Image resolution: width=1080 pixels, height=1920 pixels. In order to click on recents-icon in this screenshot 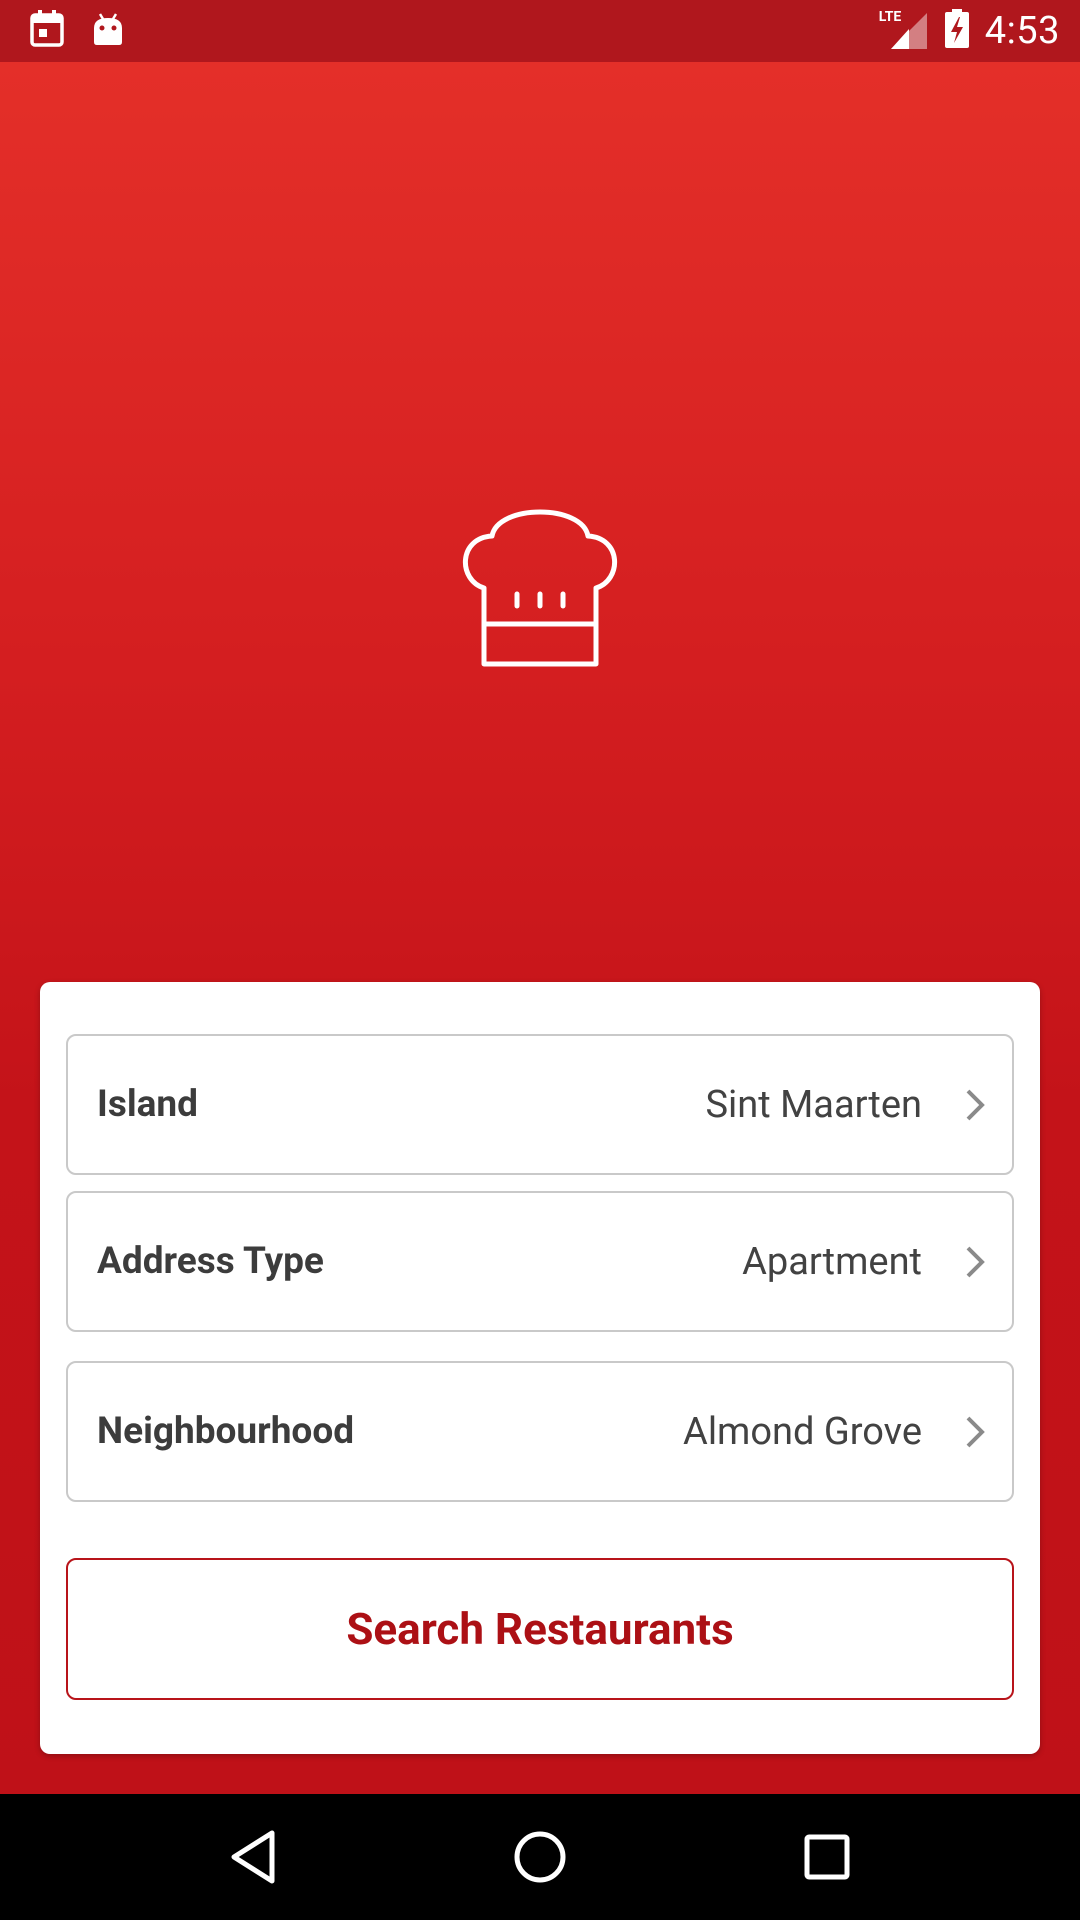, I will do `click(827, 1857)`.